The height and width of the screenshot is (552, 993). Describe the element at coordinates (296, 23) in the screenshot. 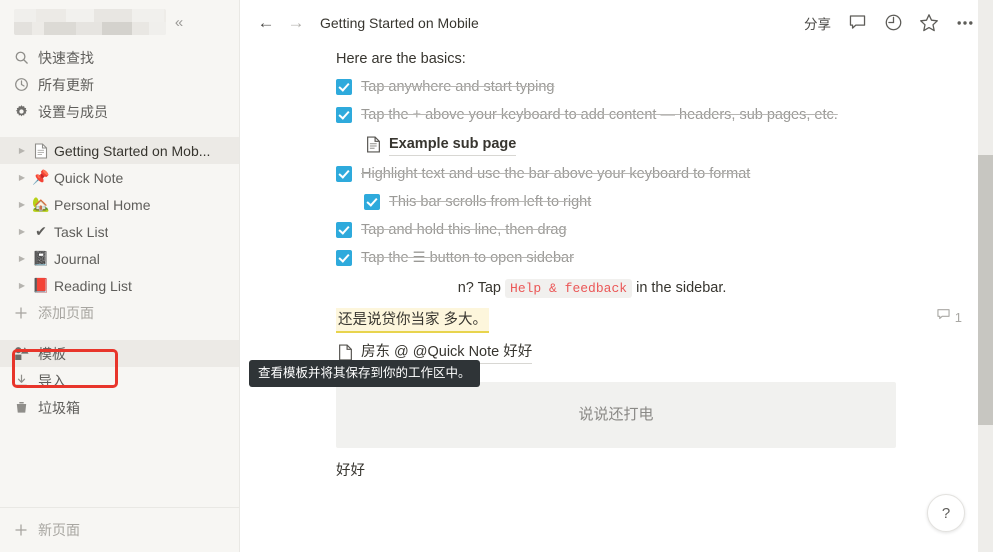

I see `arrow-right-icon: →` at that location.